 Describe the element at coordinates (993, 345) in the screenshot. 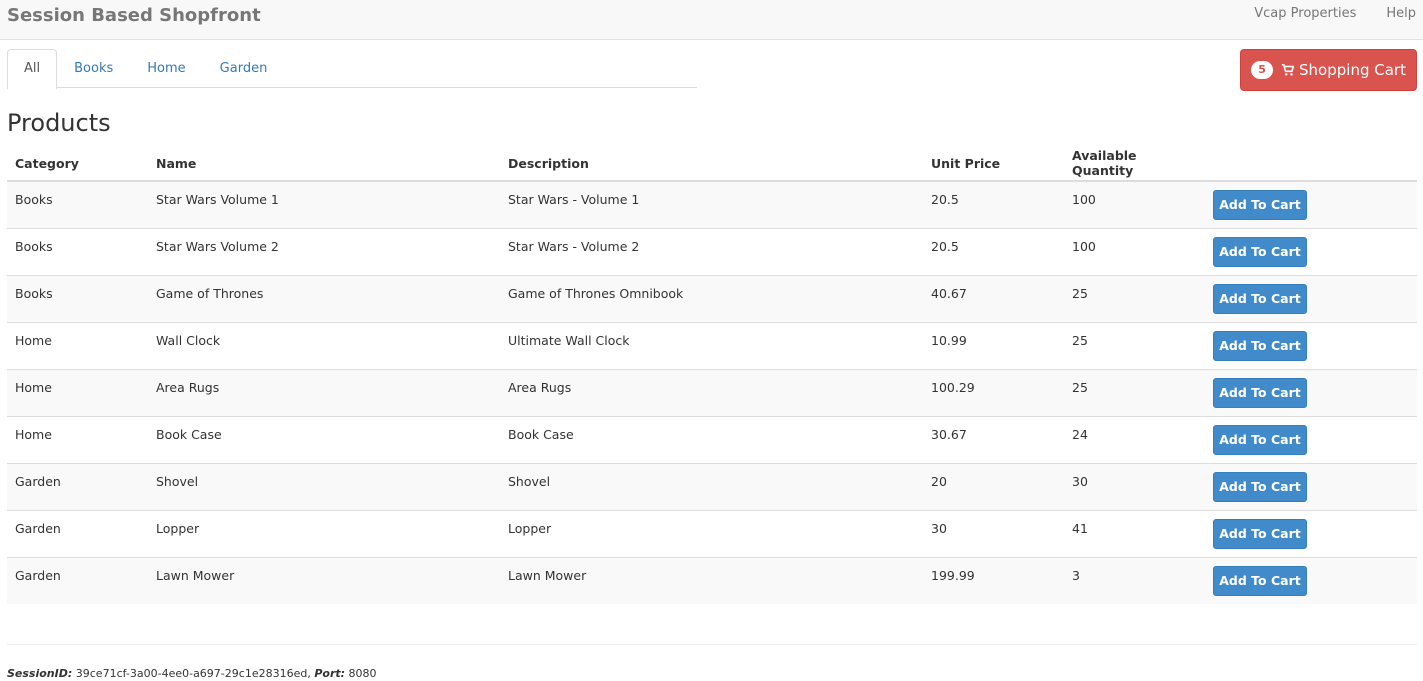

I see `product-unit-price: 10.99` at that location.